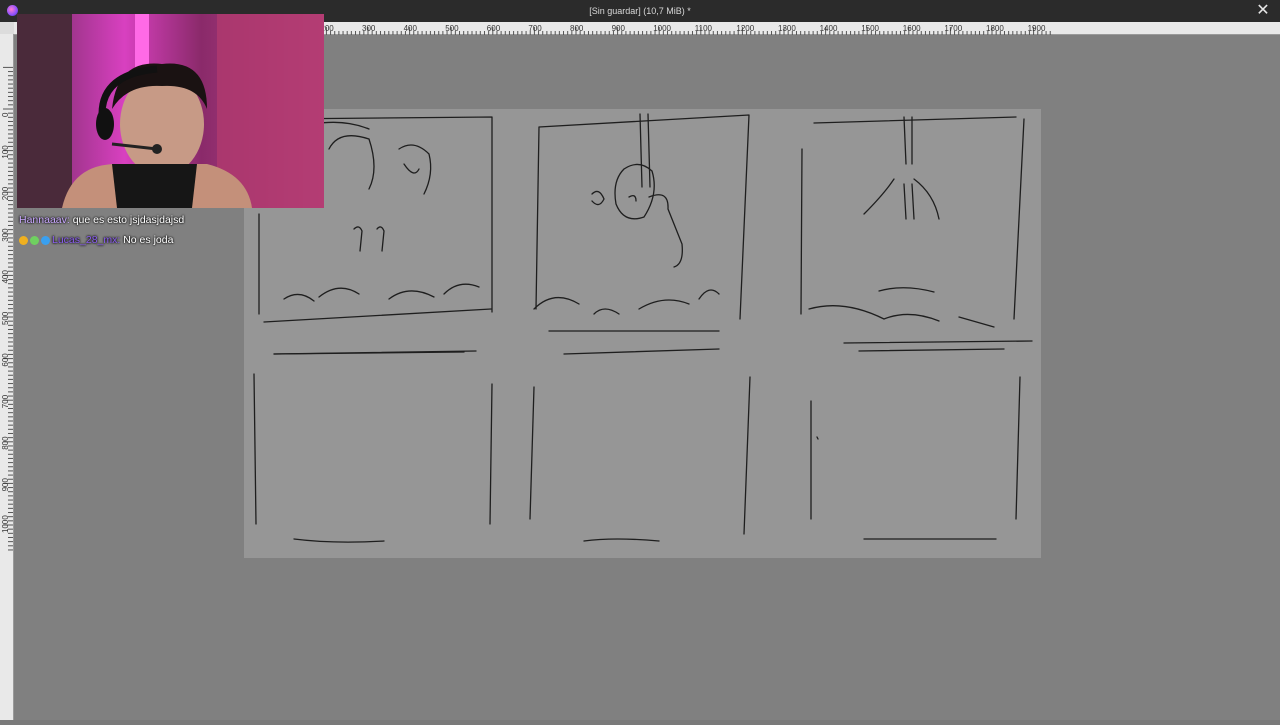  What do you see at coordinates (953, 28) in the screenshot?
I see `ruler-label: 1700` at bounding box center [953, 28].